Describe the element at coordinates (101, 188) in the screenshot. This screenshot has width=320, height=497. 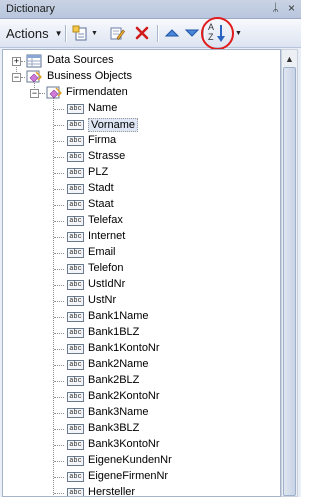
I see `tree-item-label: Stadt` at that location.